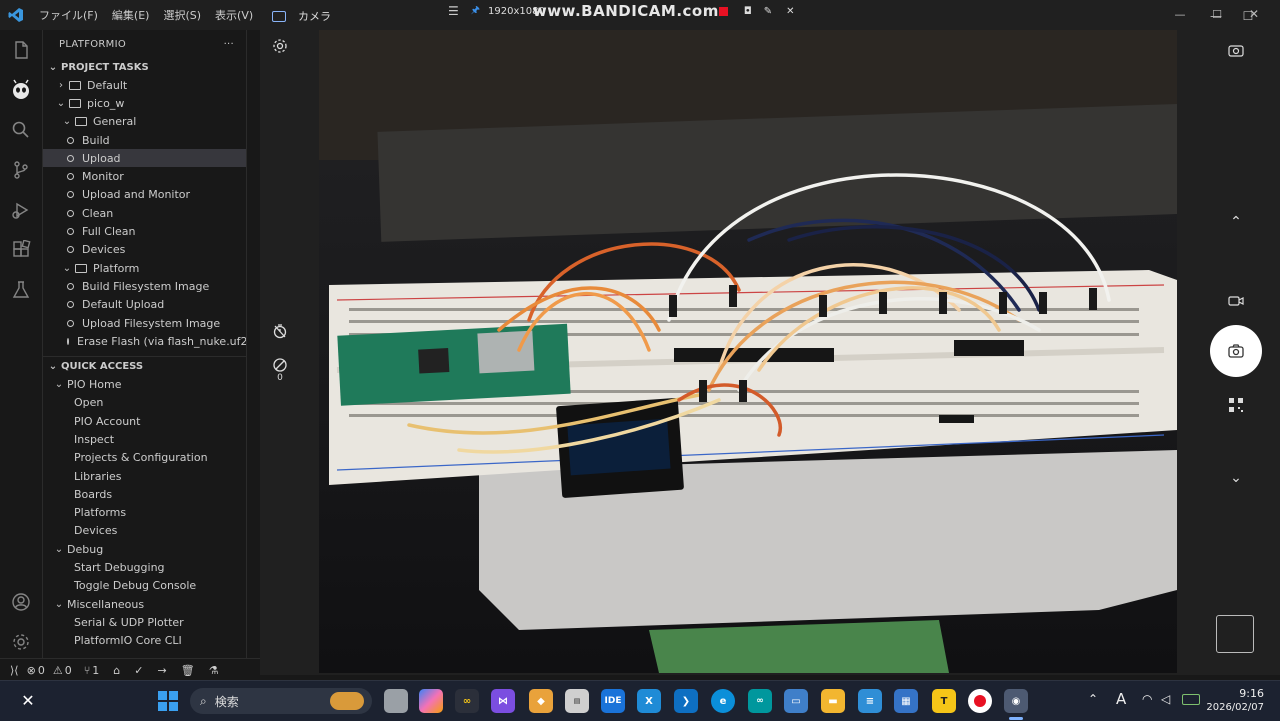 The width and height of the screenshot is (1280, 721). I want to click on qr-code-icon, so click(1236, 405).